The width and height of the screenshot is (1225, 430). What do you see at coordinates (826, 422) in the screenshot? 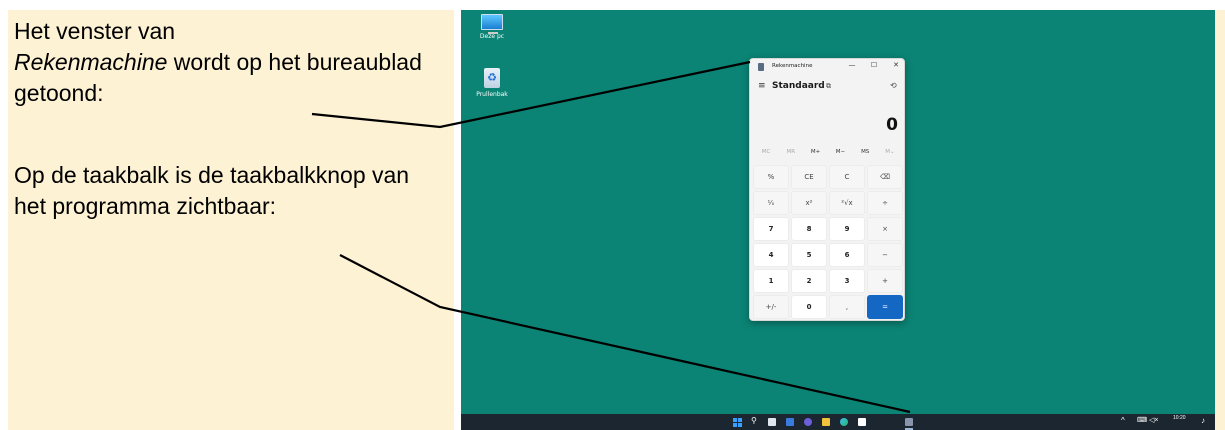
I see `file-explorer-icon` at bounding box center [826, 422].